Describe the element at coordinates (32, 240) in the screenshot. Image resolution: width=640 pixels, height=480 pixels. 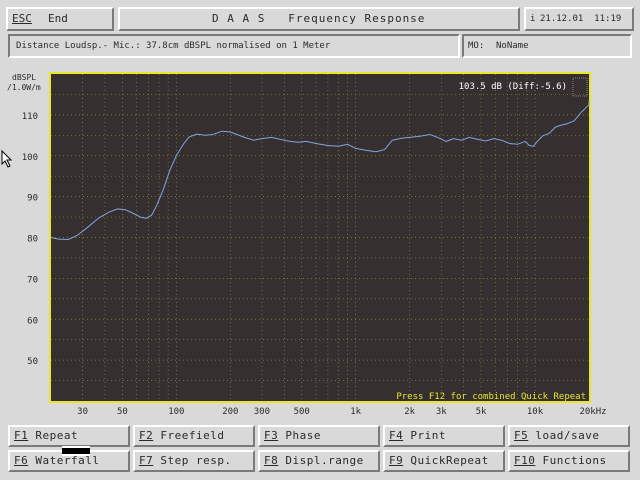
I see `y-tick-label: 80` at that location.